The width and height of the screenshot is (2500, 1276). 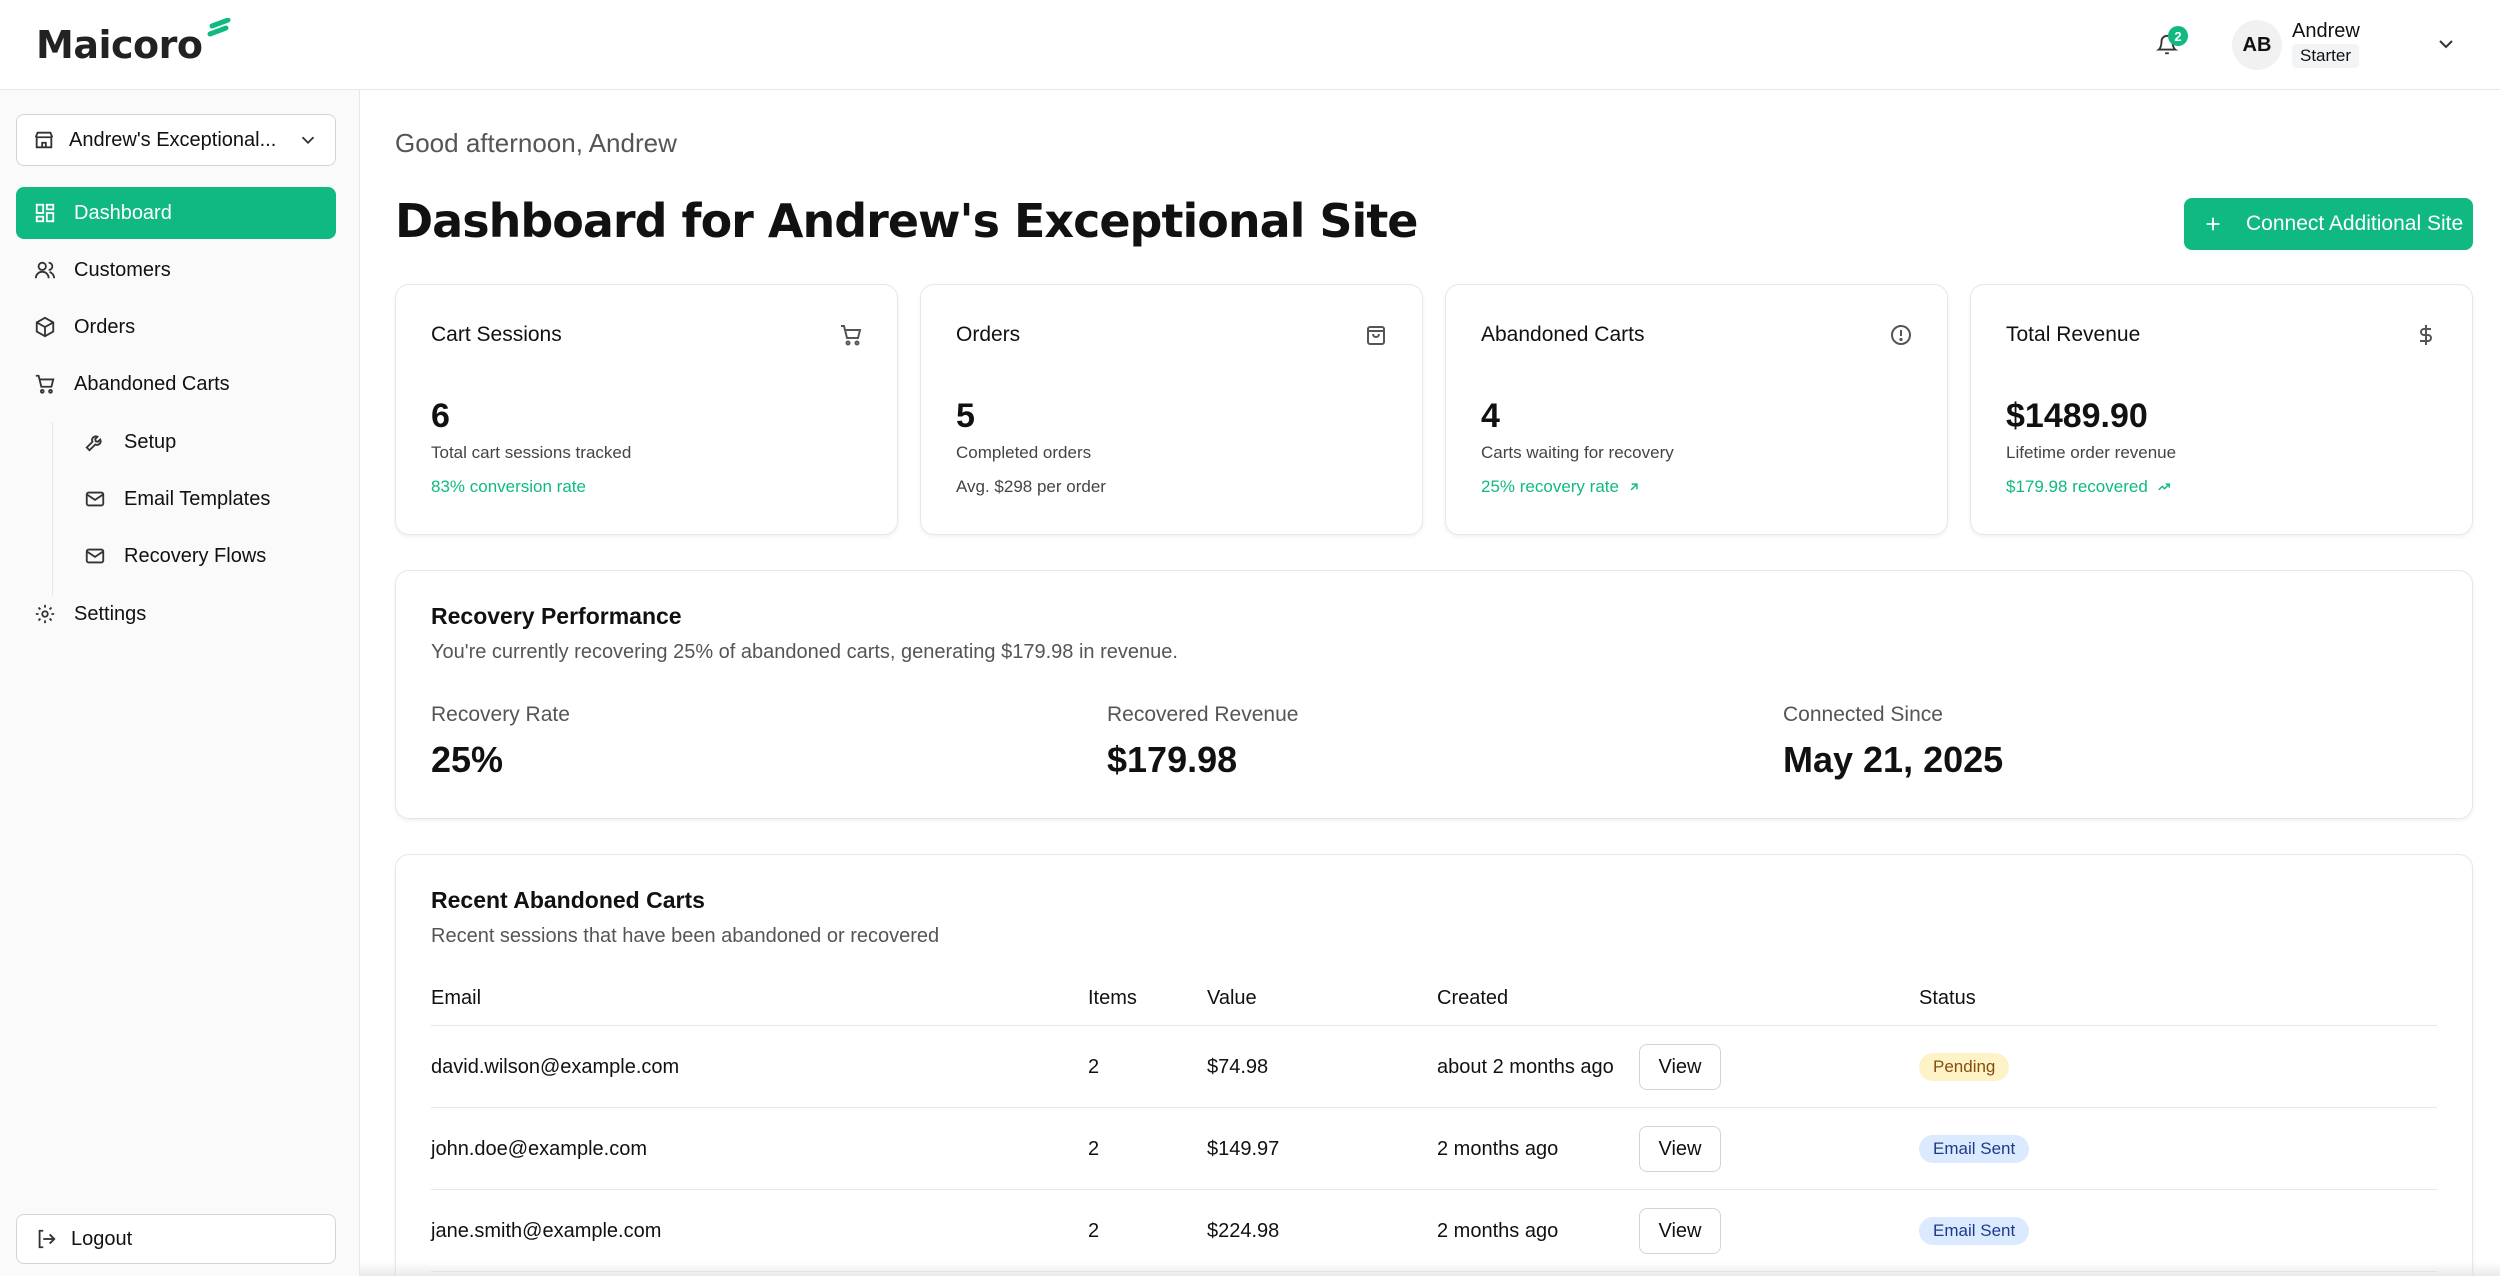 I want to click on stat-subtitle: Carts waiting for recovery, so click(x=1577, y=452).